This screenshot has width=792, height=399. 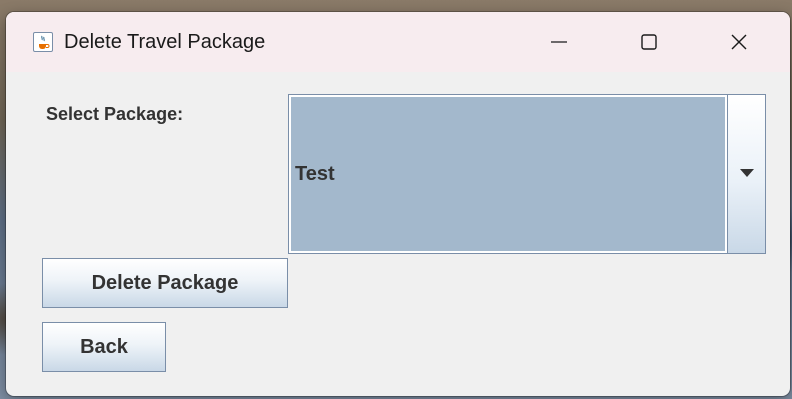 I want to click on maximize-button, so click(x=649, y=42).